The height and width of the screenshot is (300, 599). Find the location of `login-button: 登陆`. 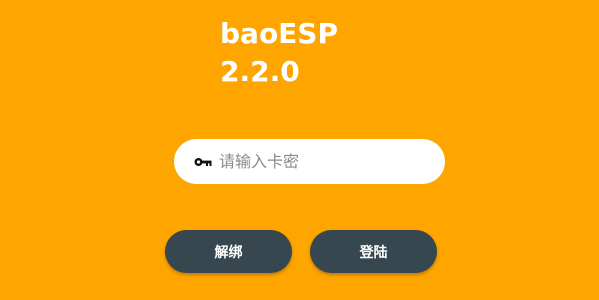

login-button: 登陆 is located at coordinates (373, 251).